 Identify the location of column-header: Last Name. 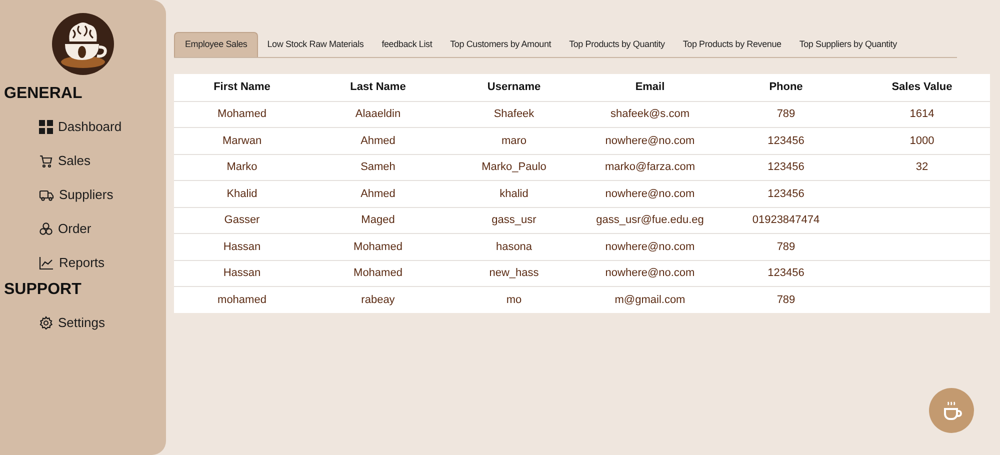
(378, 87).